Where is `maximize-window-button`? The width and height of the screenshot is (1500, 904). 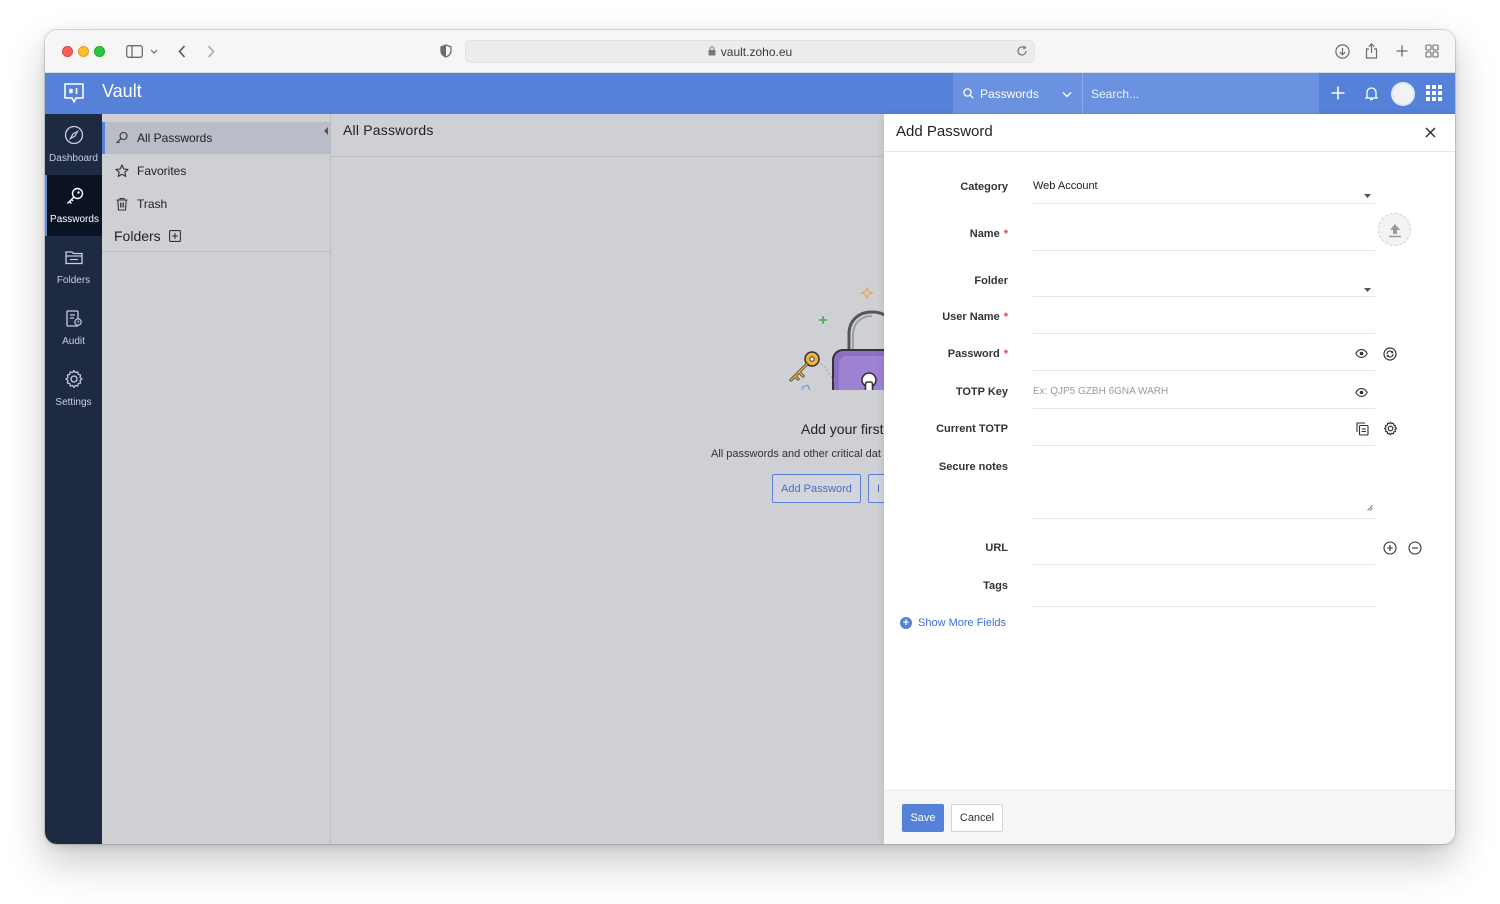 maximize-window-button is located at coordinates (99, 51).